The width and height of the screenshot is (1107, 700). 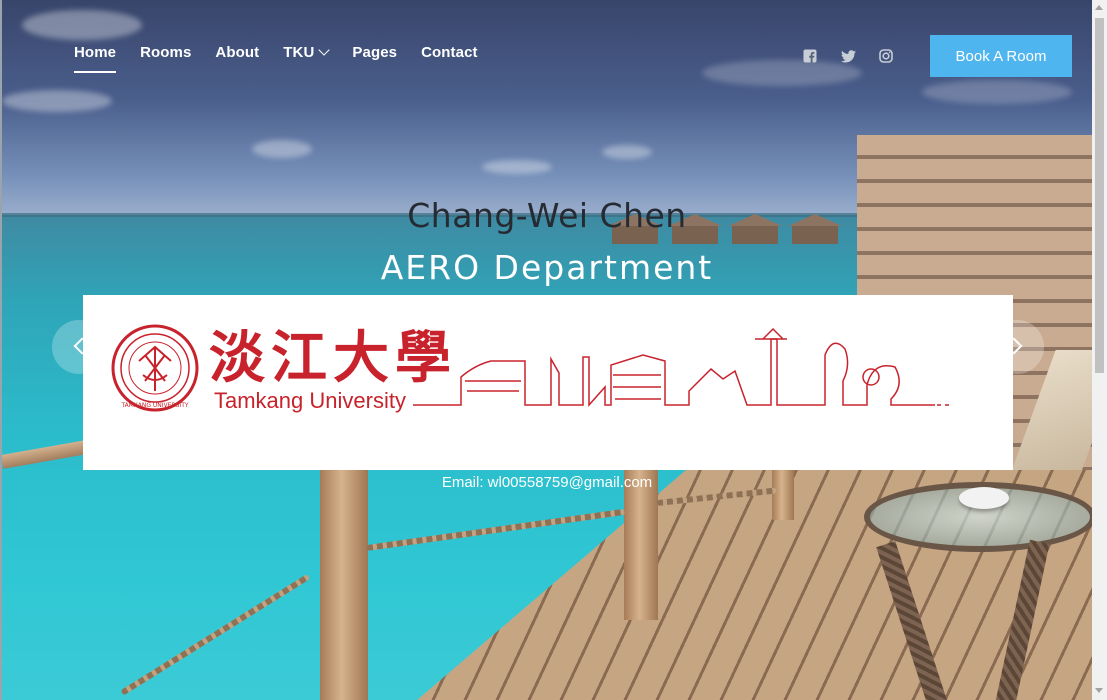 What do you see at coordinates (1001, 56) in the screenshot?
I see `book-room-button: Book A Room` at bounding box center [1001, 56].